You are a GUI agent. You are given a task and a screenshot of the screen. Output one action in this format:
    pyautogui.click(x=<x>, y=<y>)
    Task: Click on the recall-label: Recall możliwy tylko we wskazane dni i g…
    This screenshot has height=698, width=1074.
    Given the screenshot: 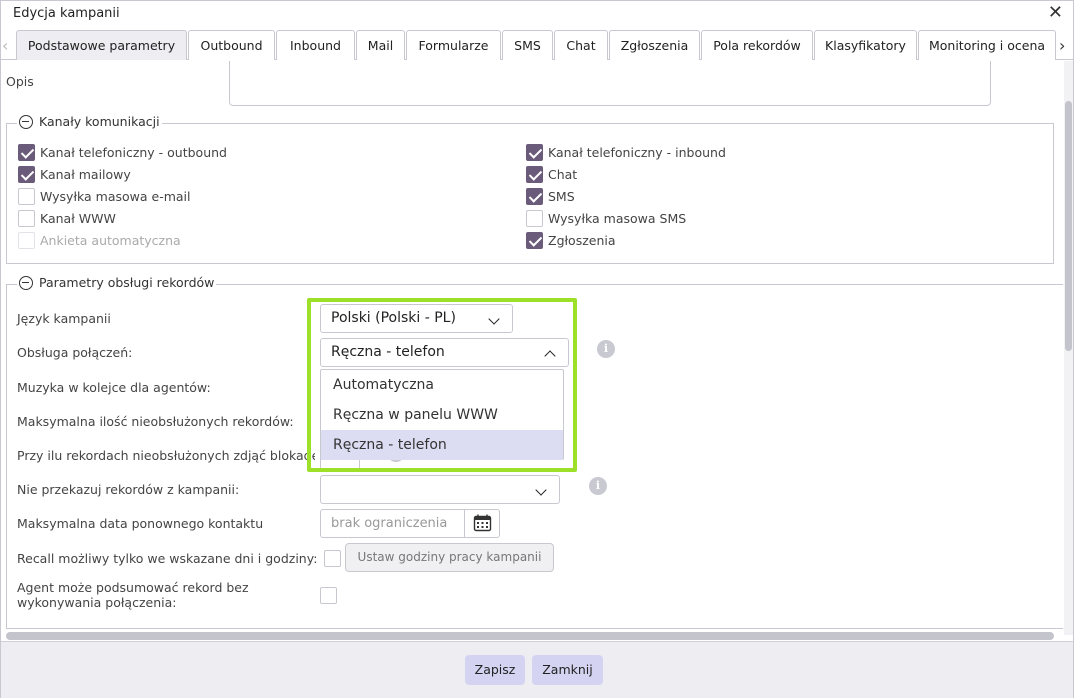 What is the action you would take?
    pyautogui.click(x=167, y=558)
    